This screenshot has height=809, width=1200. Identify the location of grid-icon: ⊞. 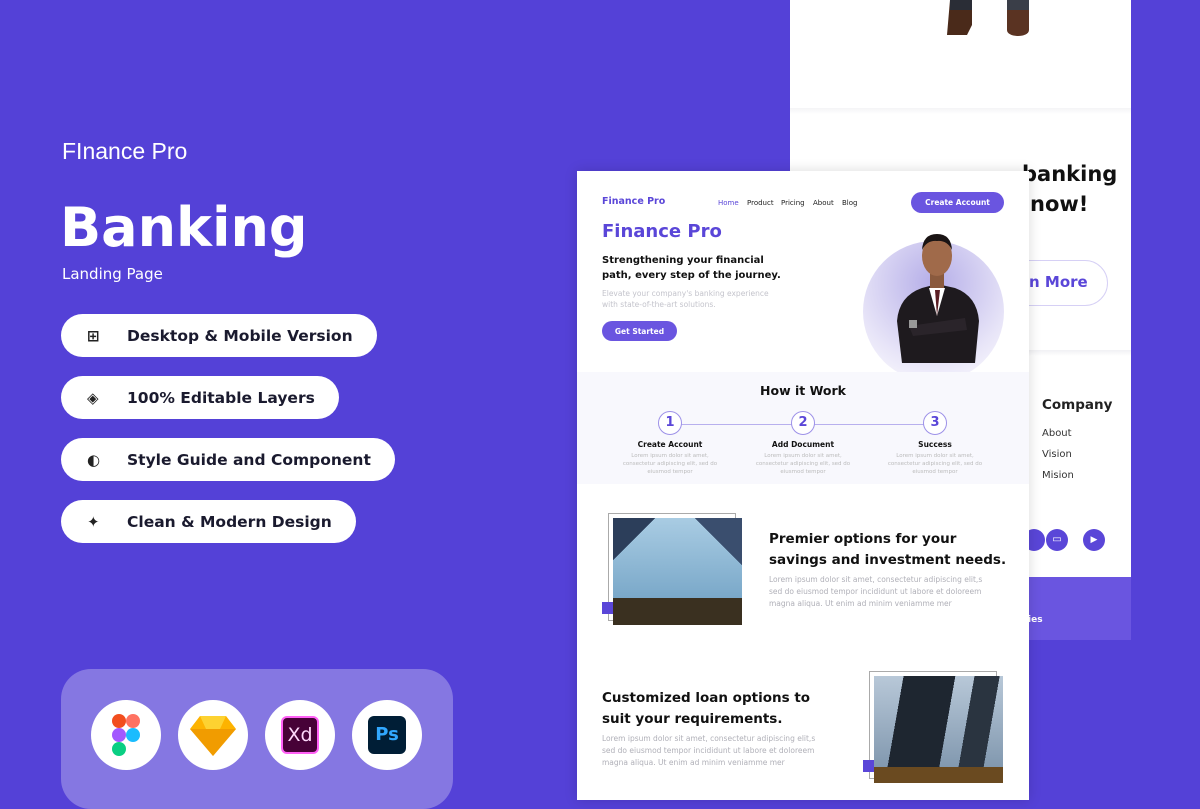
(93, 335).